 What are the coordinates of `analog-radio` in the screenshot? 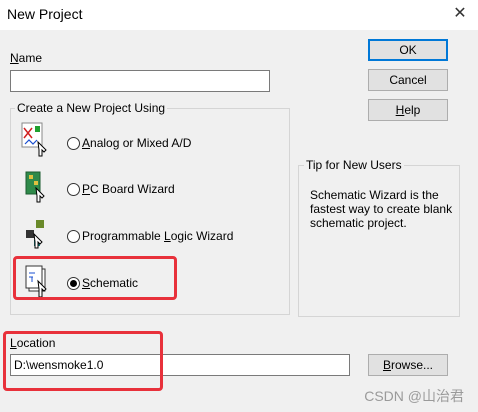 It's located at (73, 143).